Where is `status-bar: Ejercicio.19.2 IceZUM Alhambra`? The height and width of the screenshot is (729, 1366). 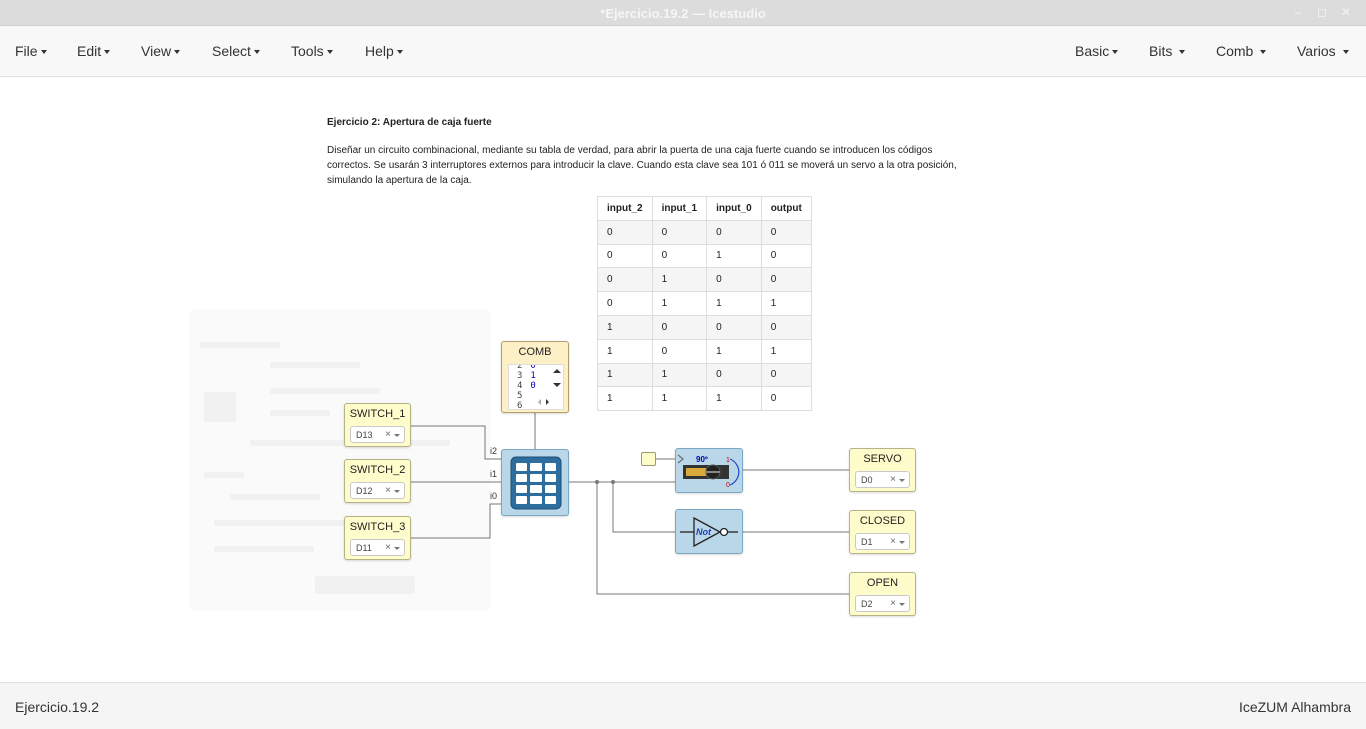
status-bar: Ejercicio.19.2 IceZUM Alhambra is located at coordinates (683, 705).